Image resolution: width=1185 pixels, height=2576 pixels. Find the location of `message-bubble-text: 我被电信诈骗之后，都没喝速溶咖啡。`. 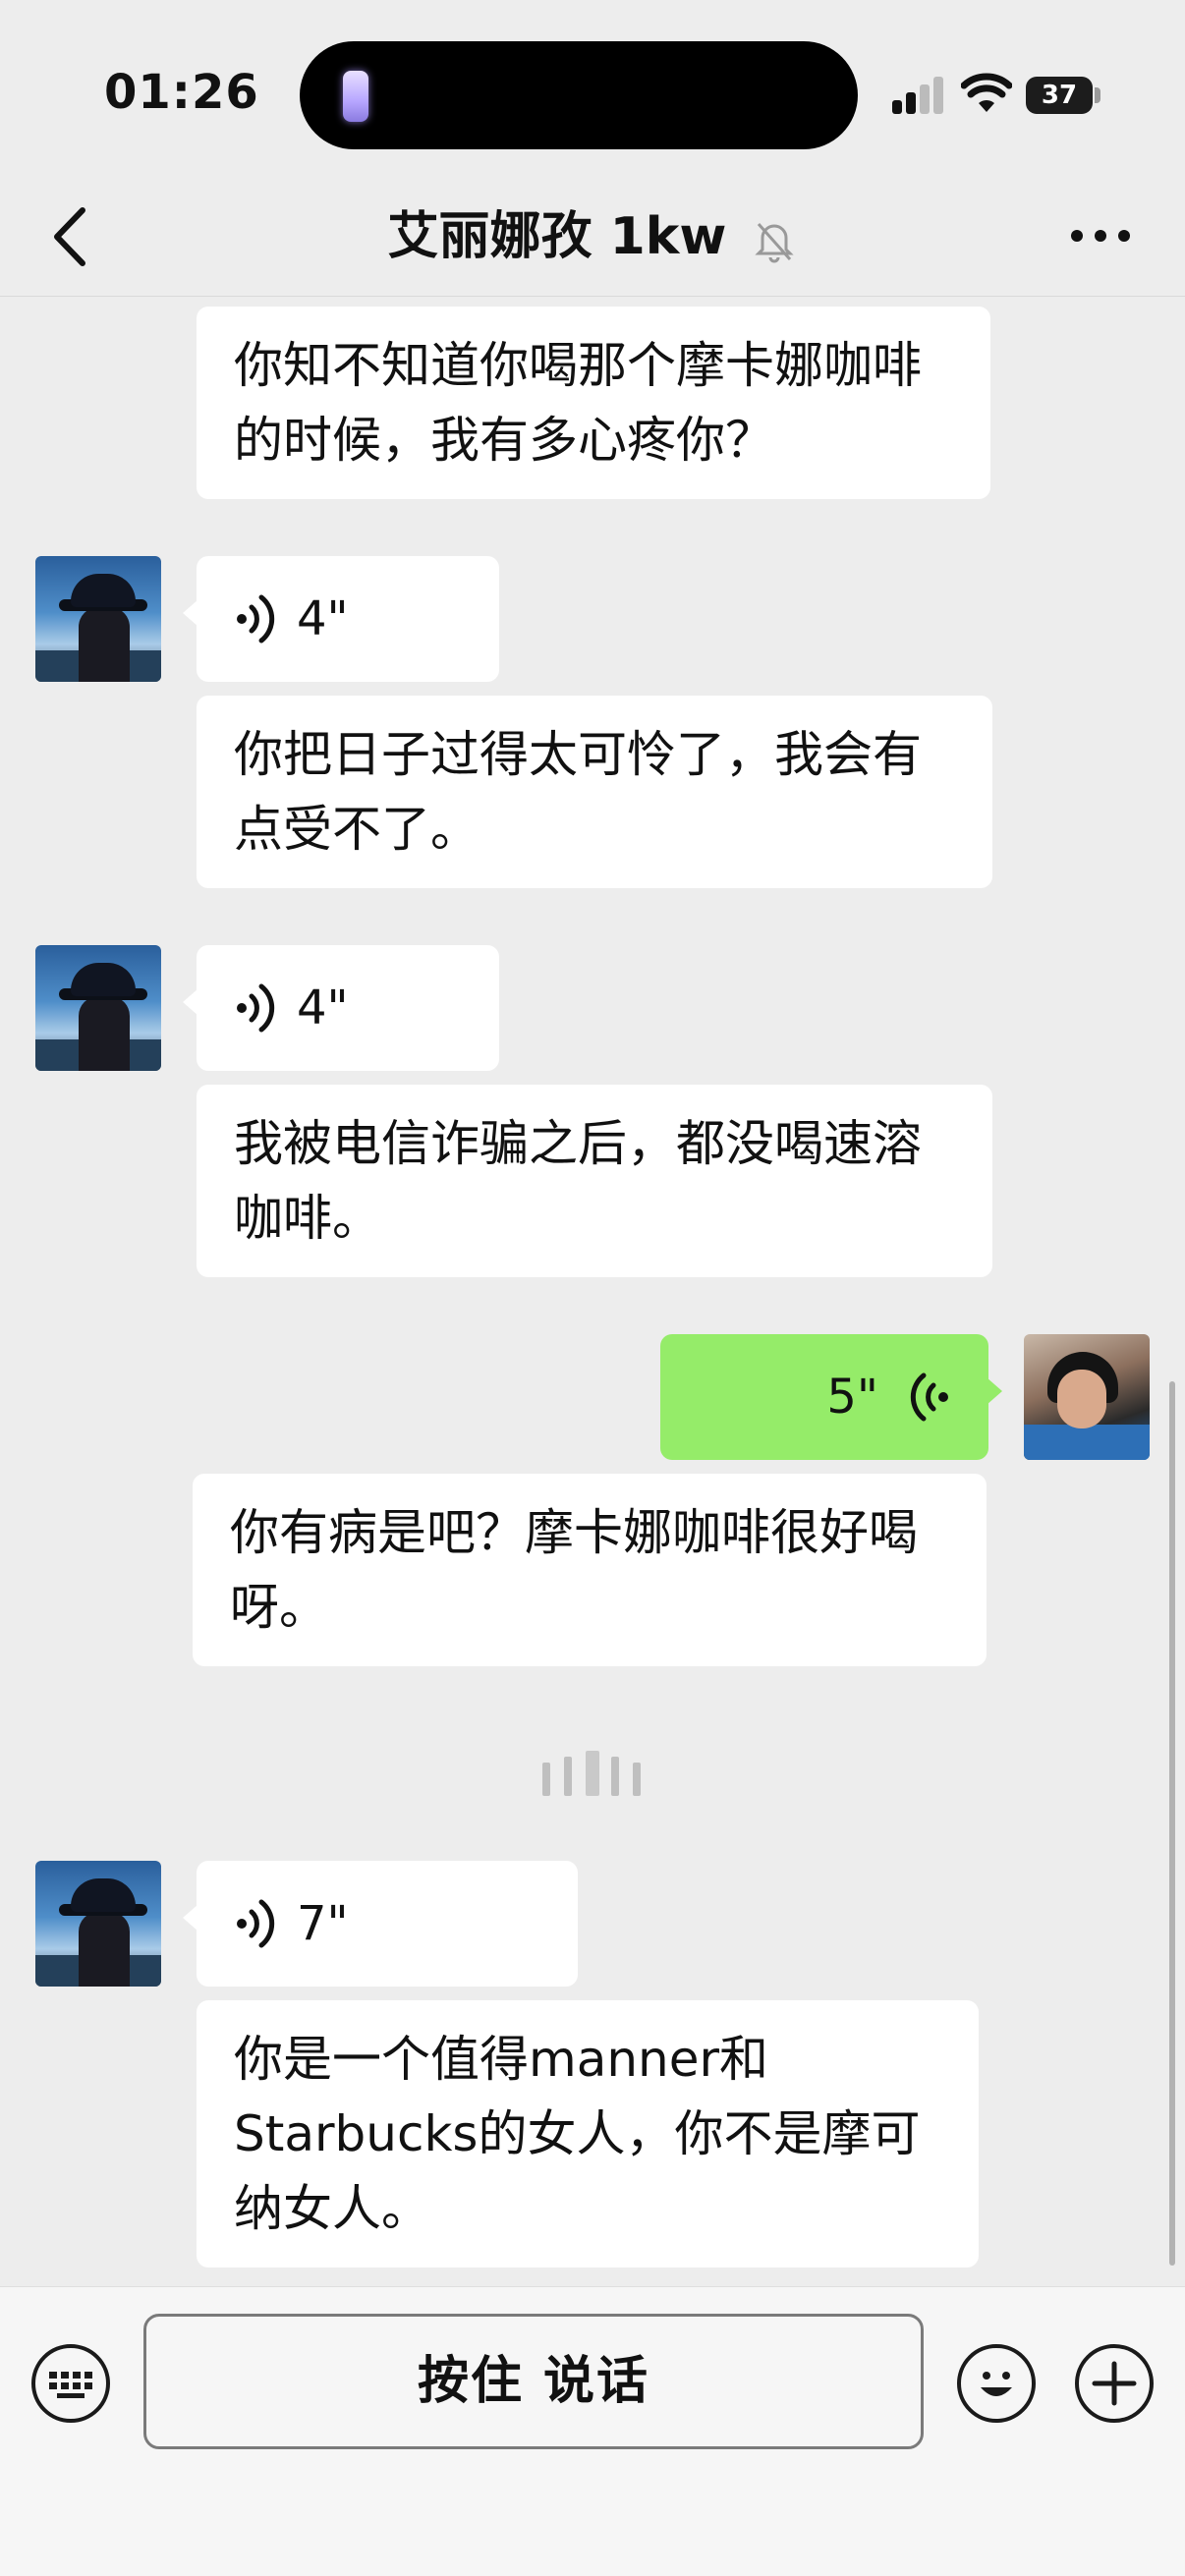

message-bubble-text: 我被电信诈骗之后，都没喝速溶咖啡。 is located at coordinates (594, 1181).